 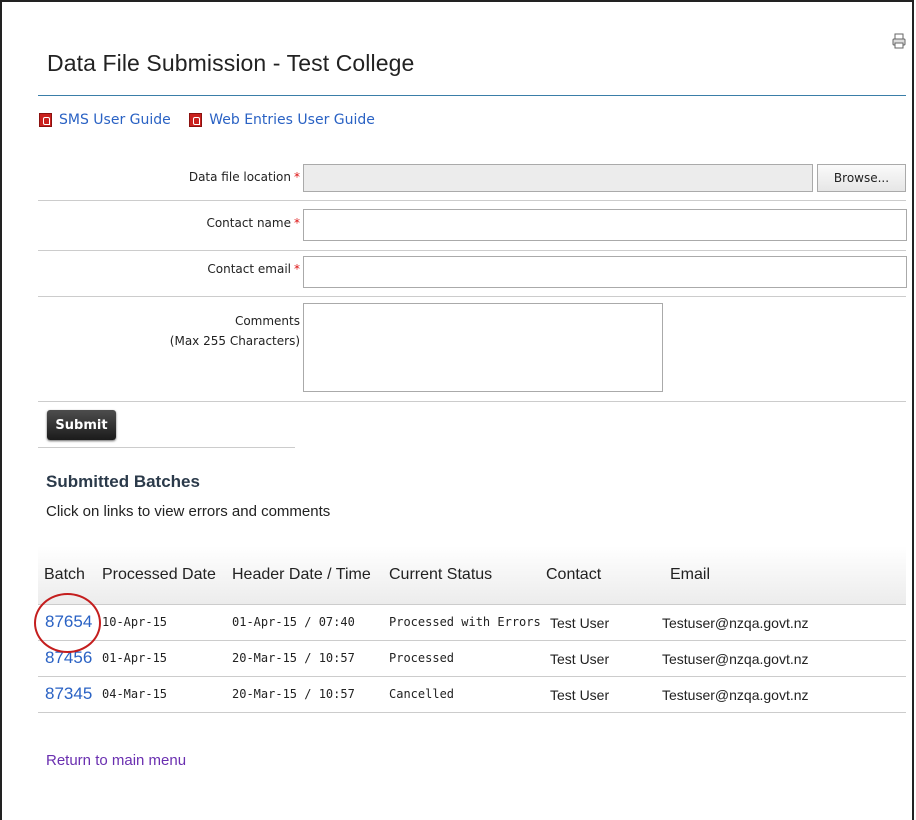 What do you see at coordinates (422, 694) in the screenshot?
I see `status-cell: Cancelled` at bounding box center [422, 694].